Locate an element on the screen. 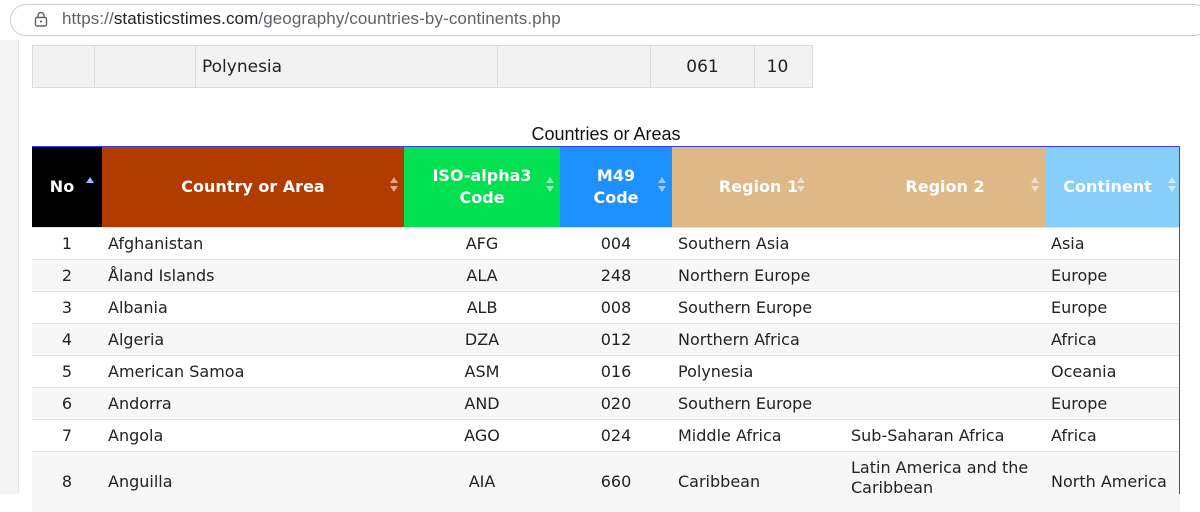 This screenshot has height=512, width=1200. url-domain: statisticstimes.com is located at coordinates (186, 18).